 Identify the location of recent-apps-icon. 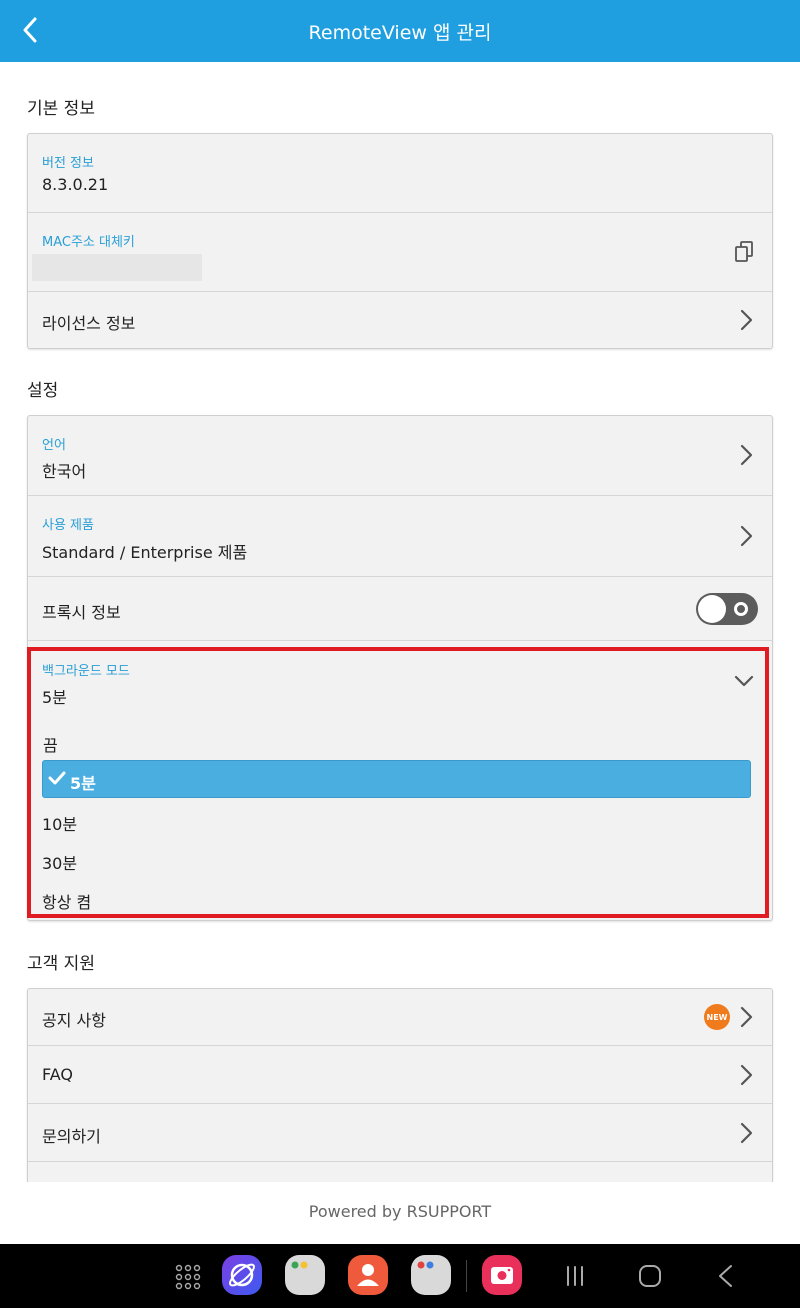
(575, 1276).